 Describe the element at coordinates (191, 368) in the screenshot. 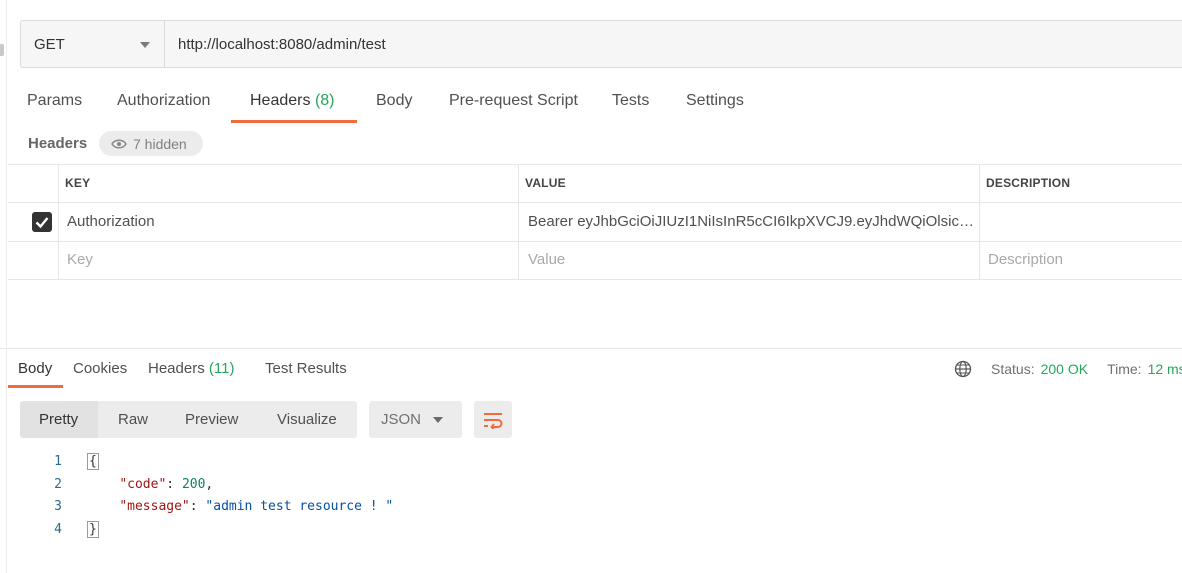

I see `response-tab-headers: Headers (11)` at that location.